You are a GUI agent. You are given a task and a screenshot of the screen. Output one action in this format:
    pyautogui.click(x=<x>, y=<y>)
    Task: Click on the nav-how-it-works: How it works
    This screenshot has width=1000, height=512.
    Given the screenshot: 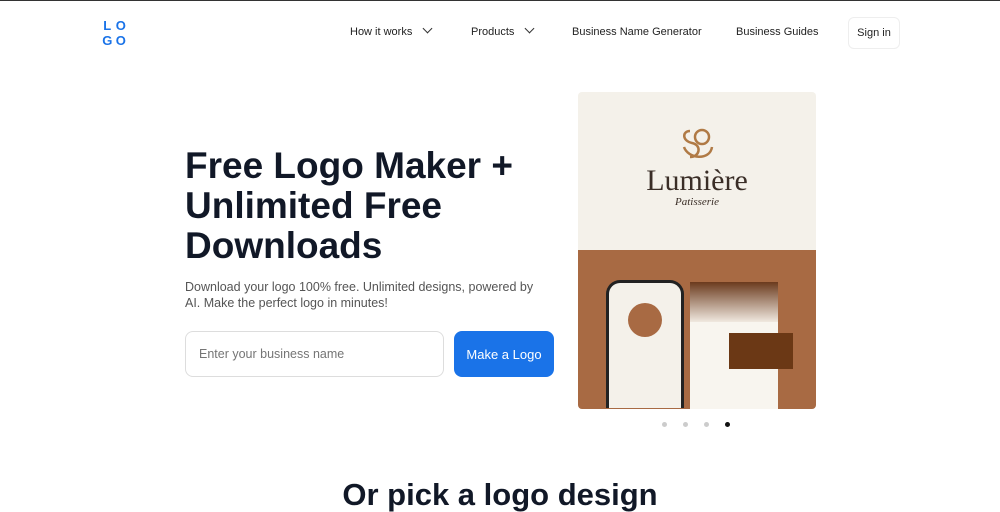 What is the action you would take?
    pyautogui.click(x=391, y=30)
    